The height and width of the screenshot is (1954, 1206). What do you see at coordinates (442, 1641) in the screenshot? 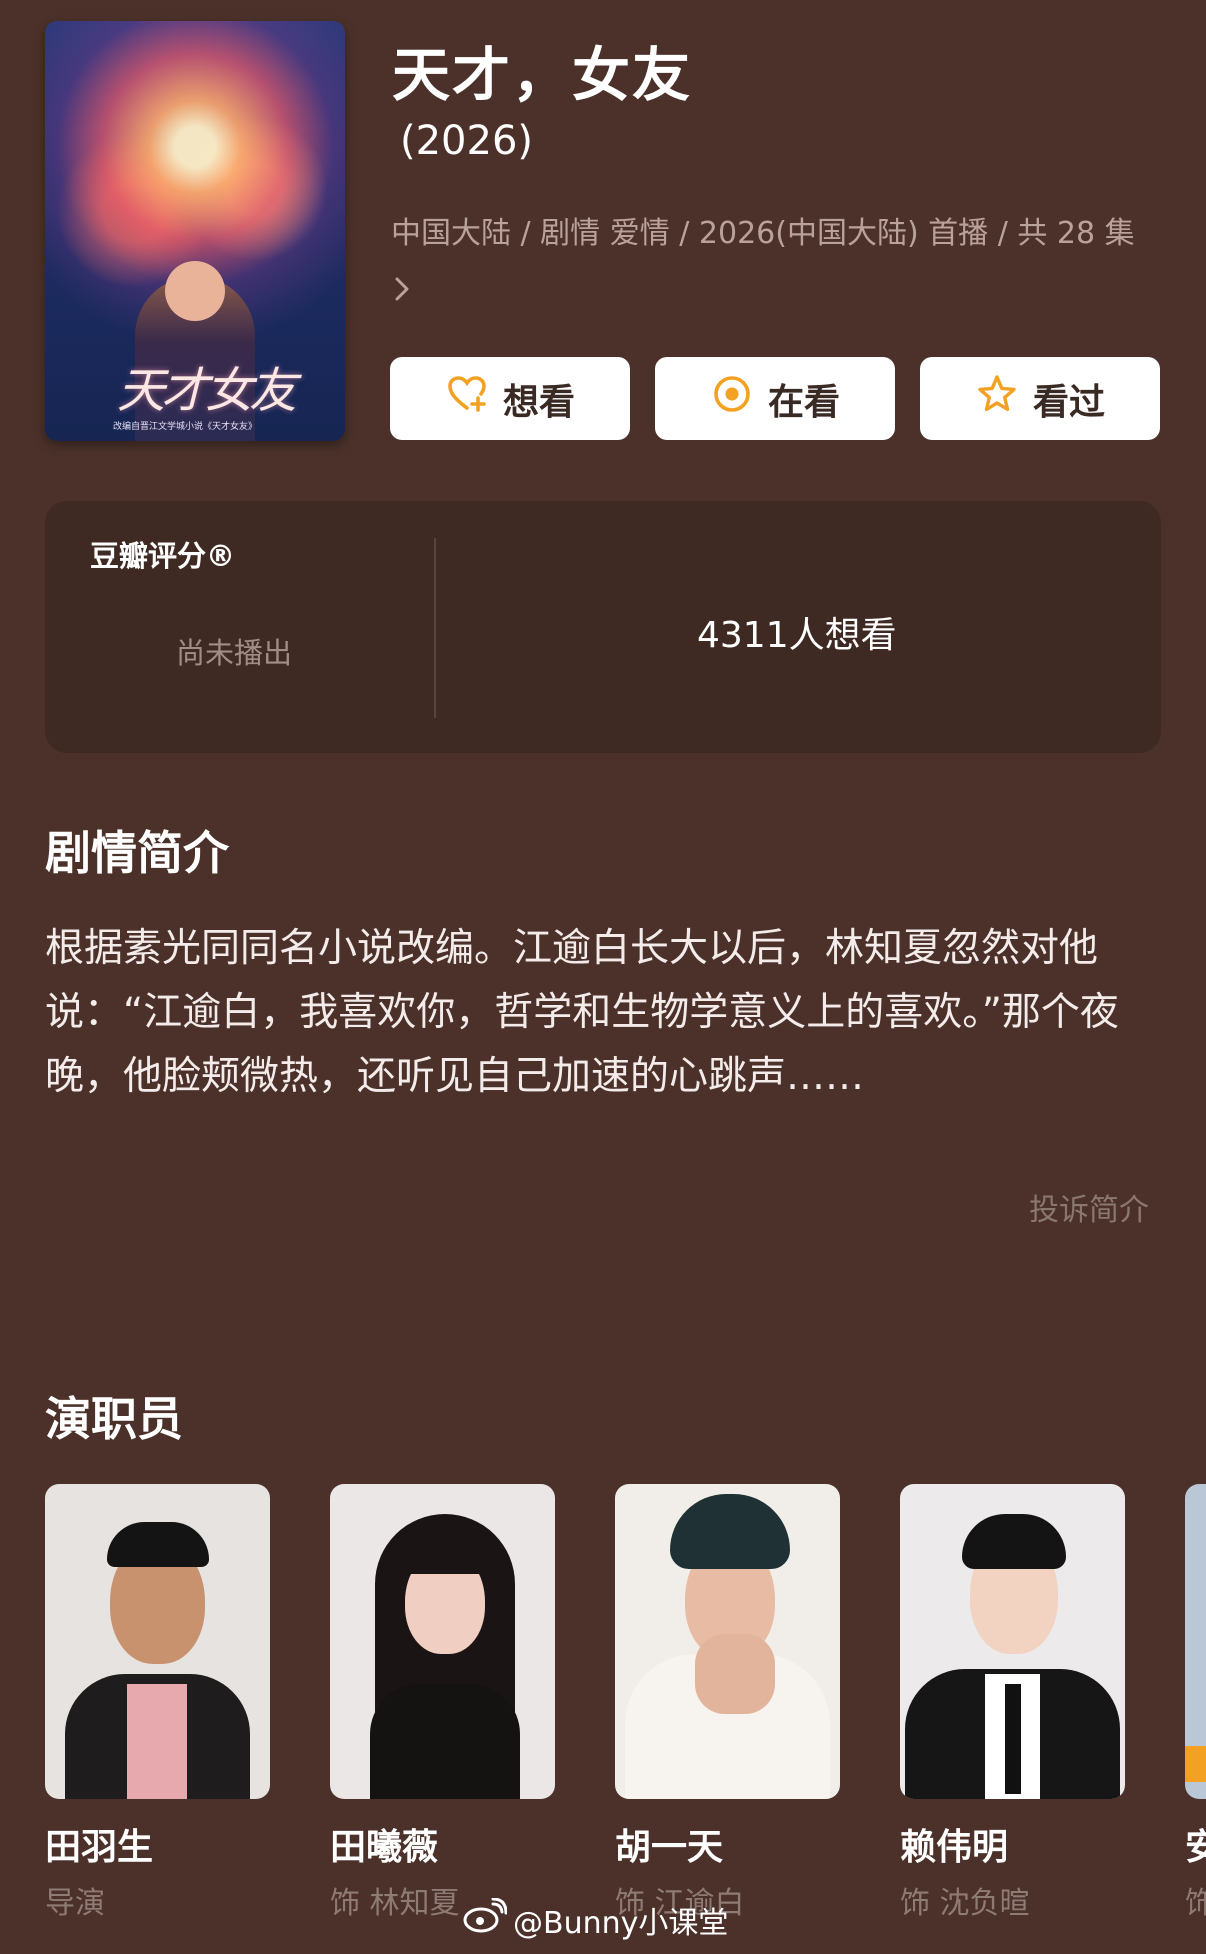
I see `cast-photo-actress` at bounding box center [442, 1641].